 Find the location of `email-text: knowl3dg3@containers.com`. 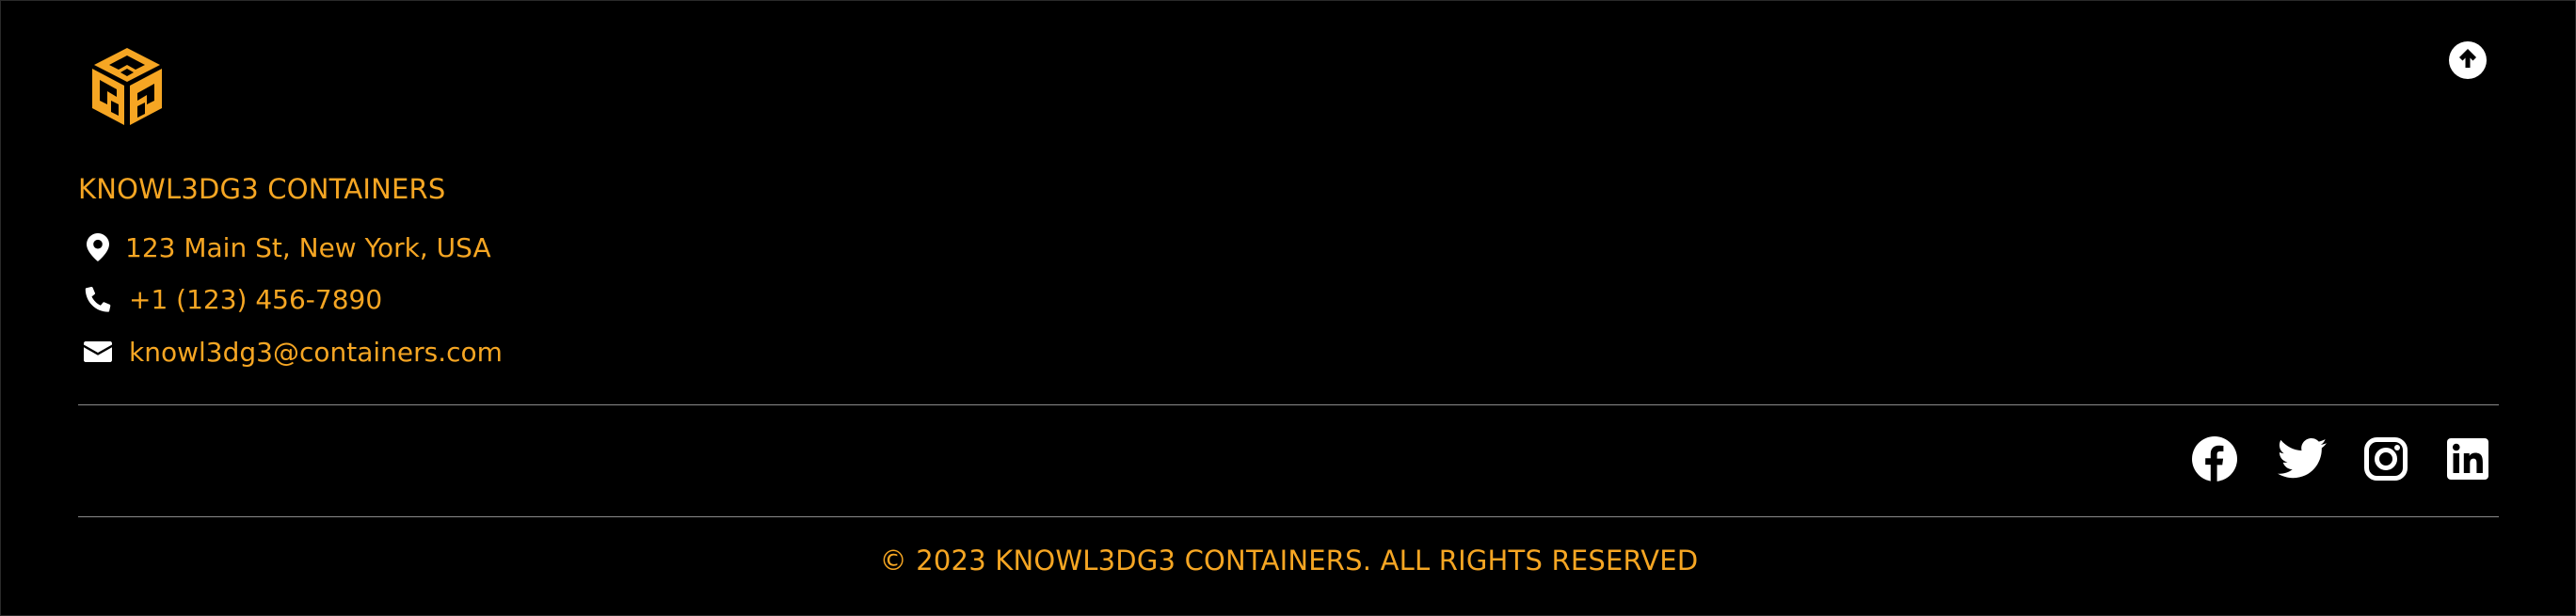

email-text: knowl3dg3@containers.com is located at coordinates (316, 352).